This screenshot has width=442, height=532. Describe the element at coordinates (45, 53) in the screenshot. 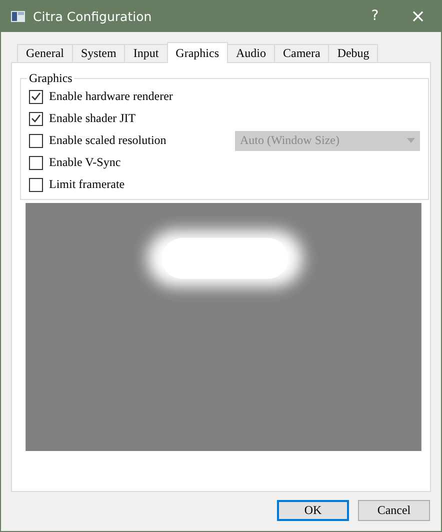

I see `tab: General` at that location.